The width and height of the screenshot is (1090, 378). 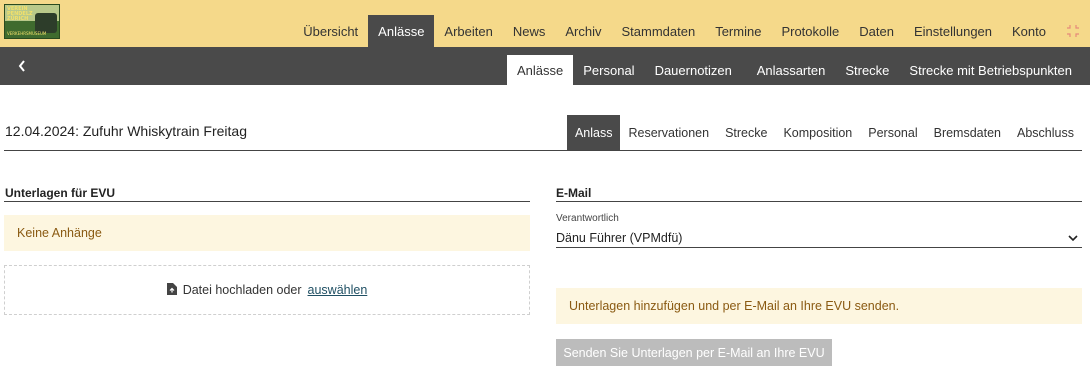 I want to click on file-upload-icon, so click(x=171, y=290).